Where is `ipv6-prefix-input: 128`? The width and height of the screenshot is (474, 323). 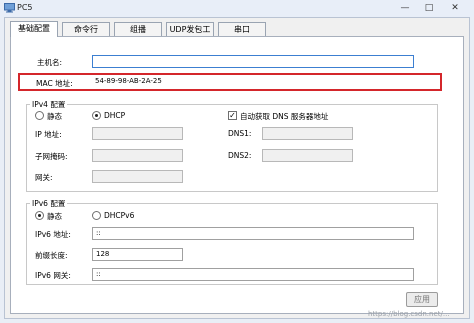
ipv6-prefix-input: 128 is located at coordinates (137, 254).